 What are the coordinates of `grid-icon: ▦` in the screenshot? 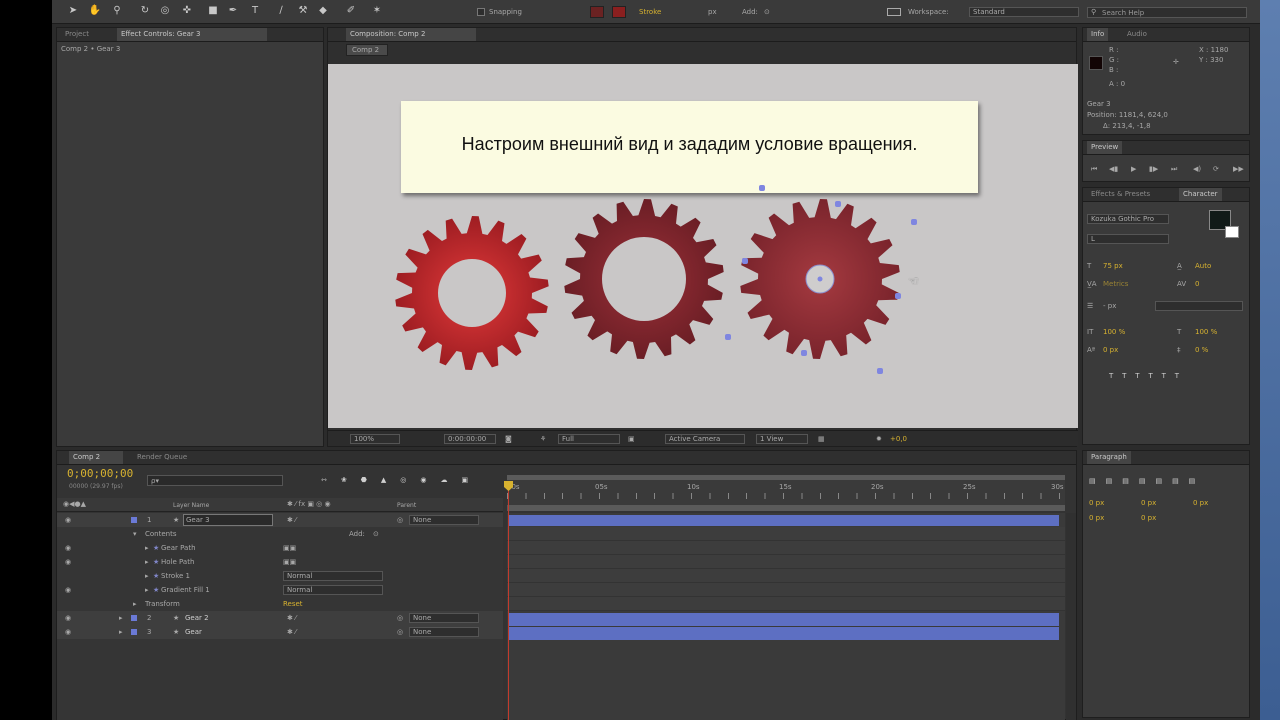 It's located at (821, 439).